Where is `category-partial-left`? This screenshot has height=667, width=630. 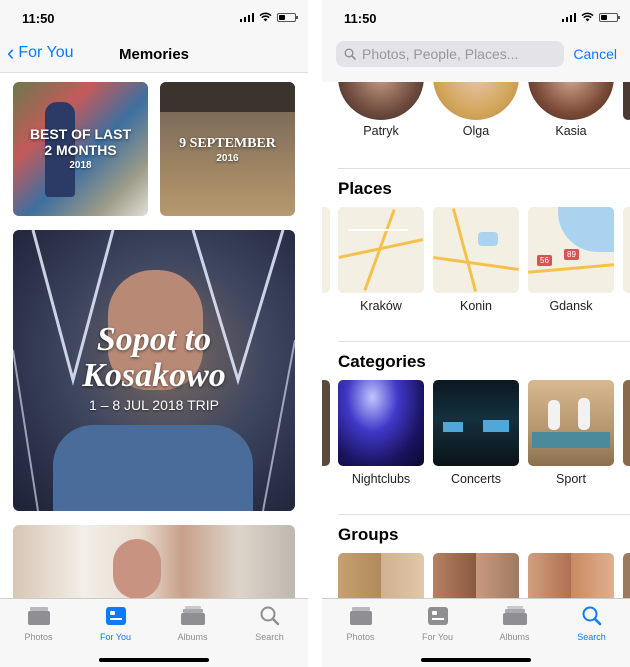 category-partial-left is located at coordinates (326, 423).